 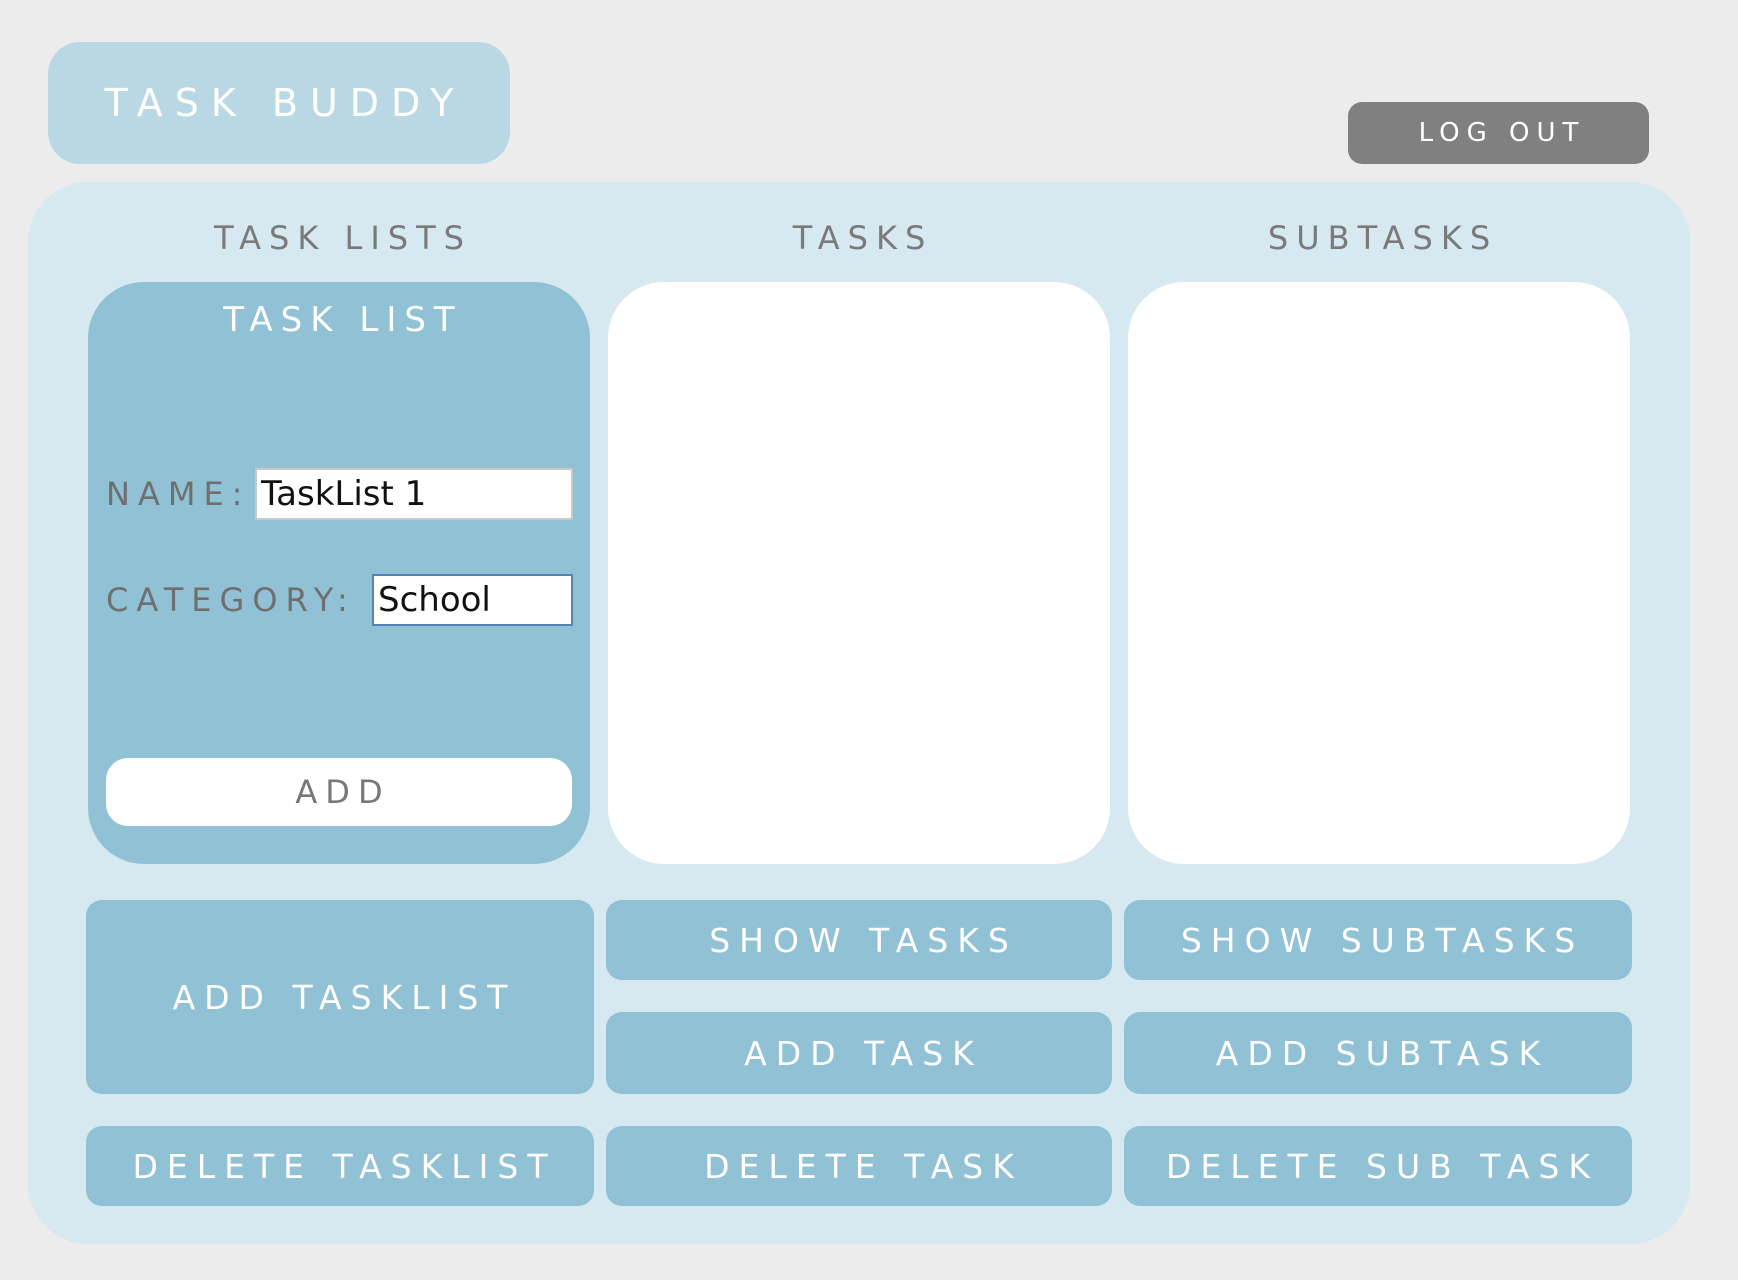 I want to click on delete-task-button: DELETE TASK, so click(x=859, y=1166).